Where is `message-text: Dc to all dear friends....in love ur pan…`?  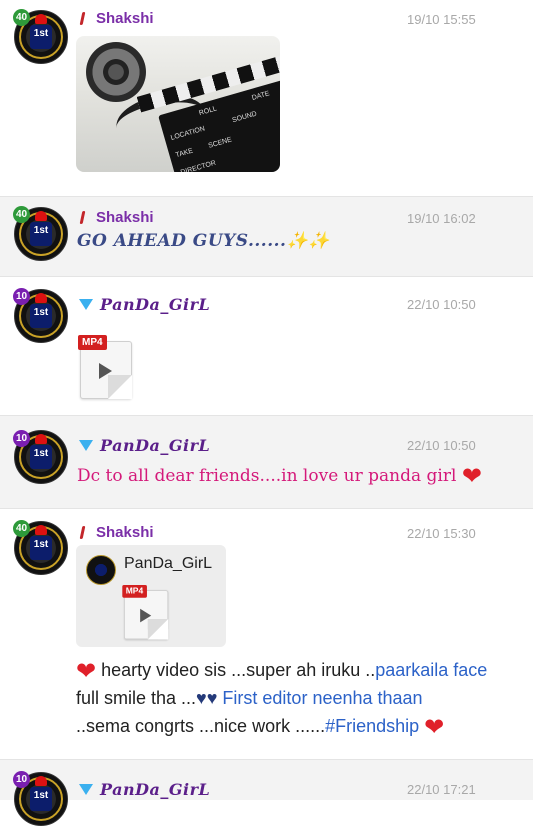 message-text: Dc to all dear friends....in love ur pan… is located at coordinates (279, 476).